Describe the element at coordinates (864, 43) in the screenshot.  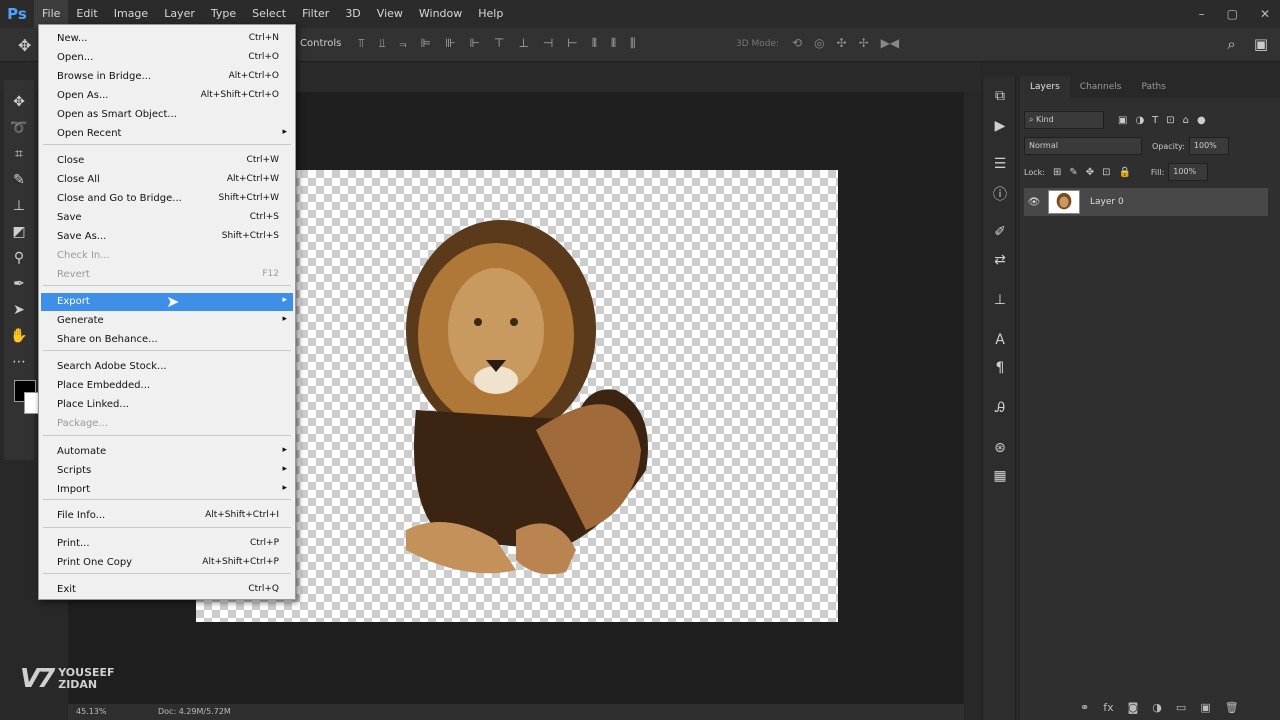
I see `3d-slide-icon: ✢` at that location.